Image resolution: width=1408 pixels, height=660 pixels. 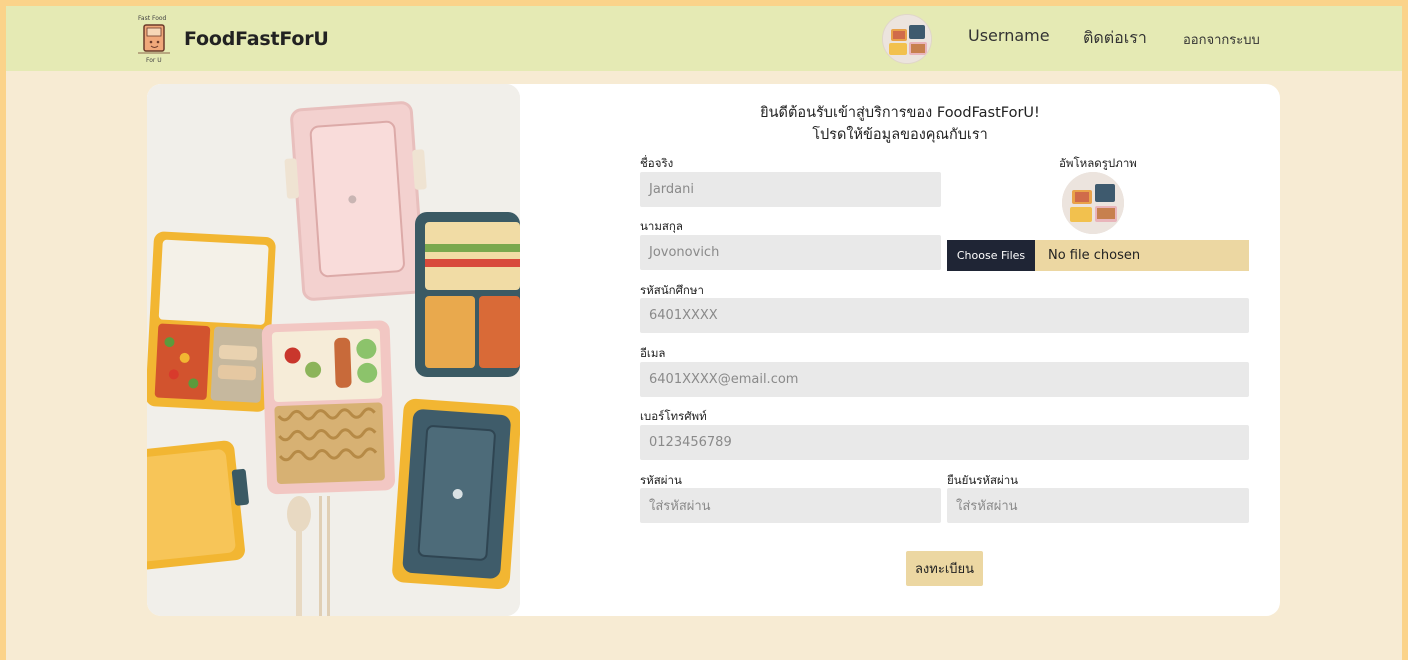 What do you see at coordinates (155, 39) in the screenshot?
I see `logo-icon: Fast Food For U` at bounding box center [155, 39].